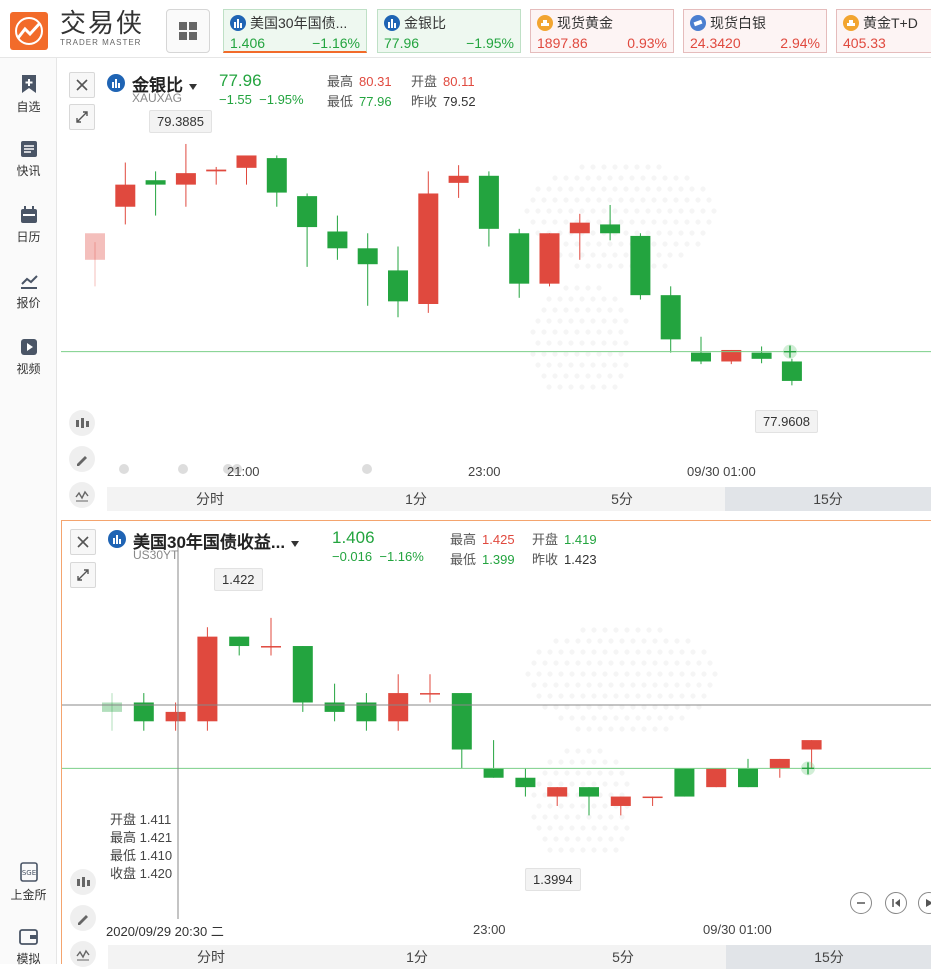 This screenshot has height=977, width=931. Describe the element at coordinates (28, 895) in the screenshot. I see `sidebar-item-label: 上金所` at that location.